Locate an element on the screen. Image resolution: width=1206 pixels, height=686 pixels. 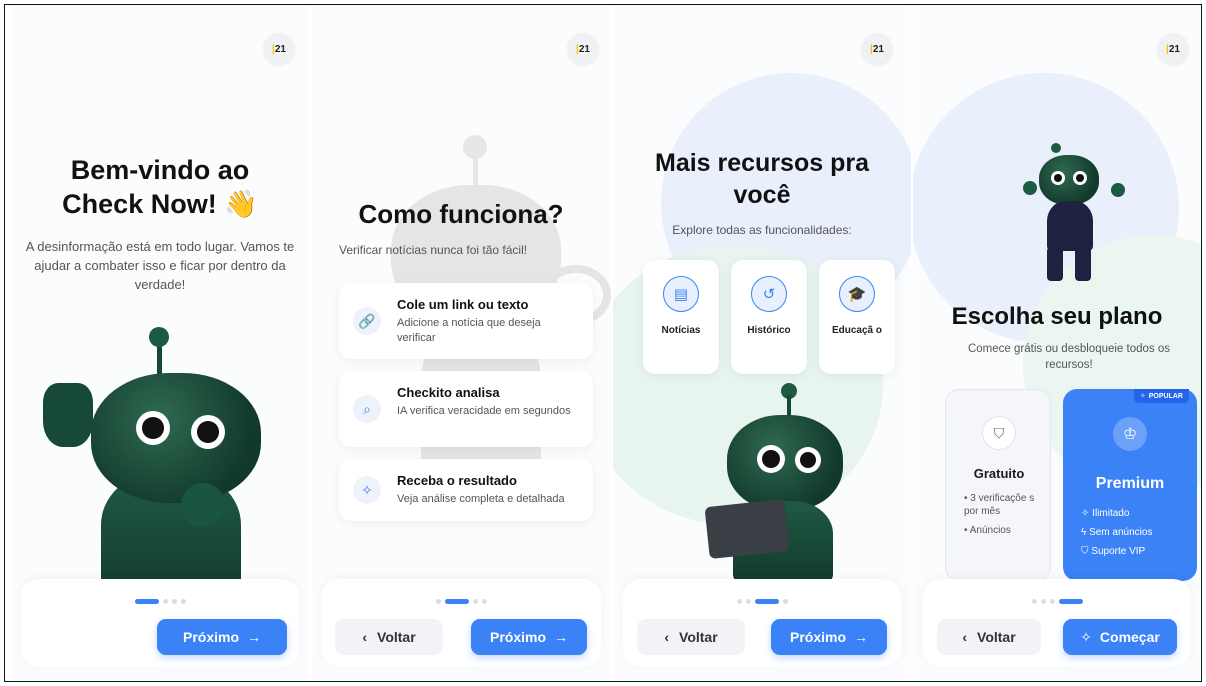
robot-mascot-waving is located at coordinates (166, 463).